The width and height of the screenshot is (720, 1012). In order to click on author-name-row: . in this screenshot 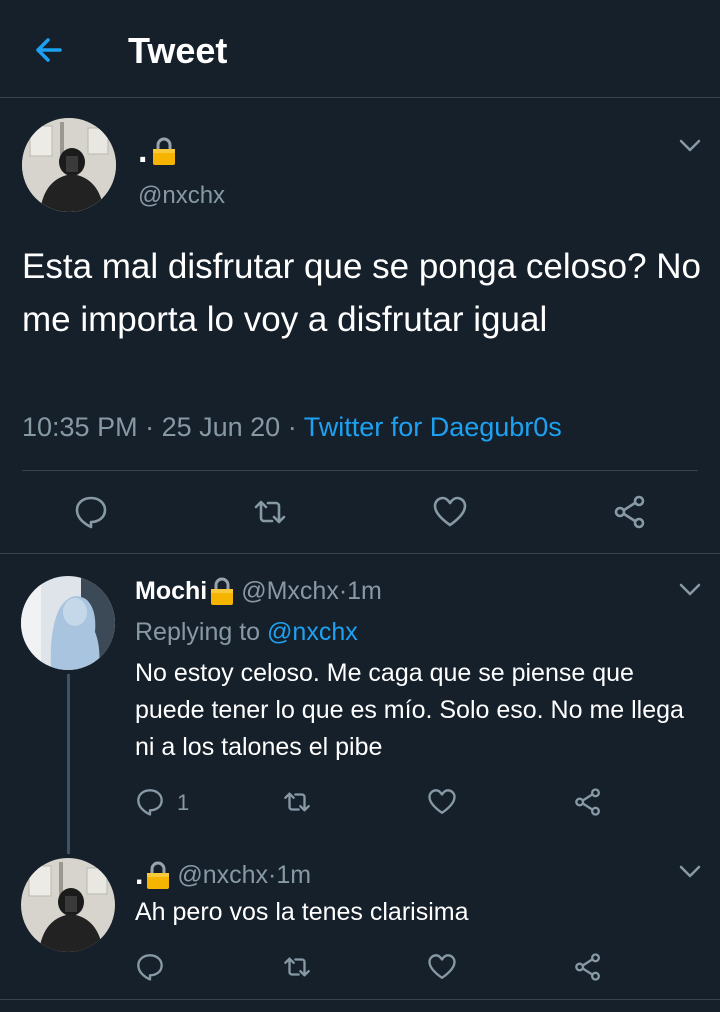, I will do `click(157, 151)`.